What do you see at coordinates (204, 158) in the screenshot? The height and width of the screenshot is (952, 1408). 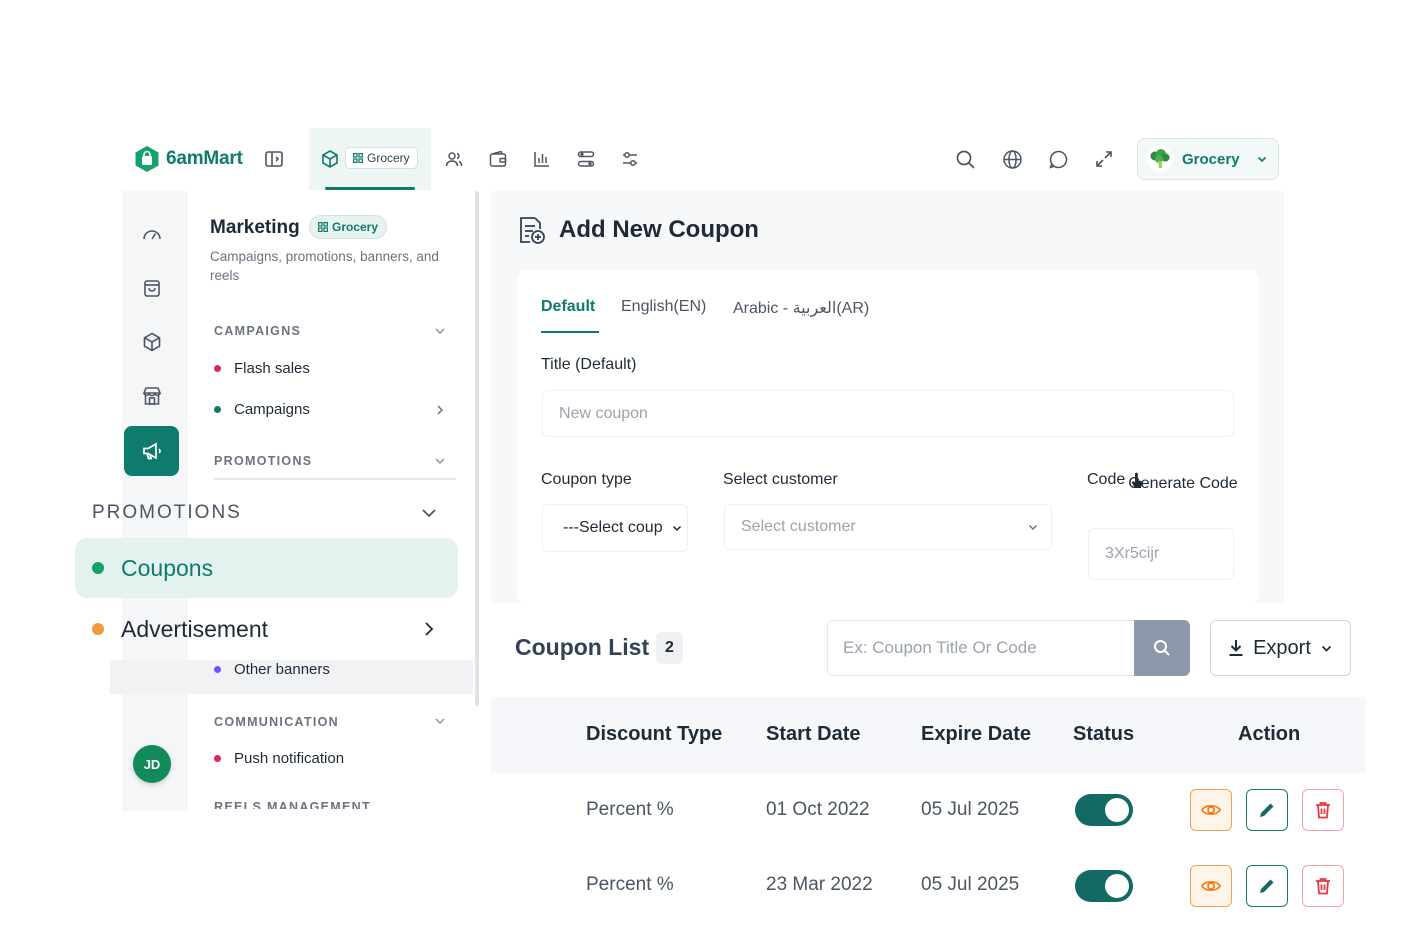 I see `brand-name: 6amMart` at bounding box center [204, 158].